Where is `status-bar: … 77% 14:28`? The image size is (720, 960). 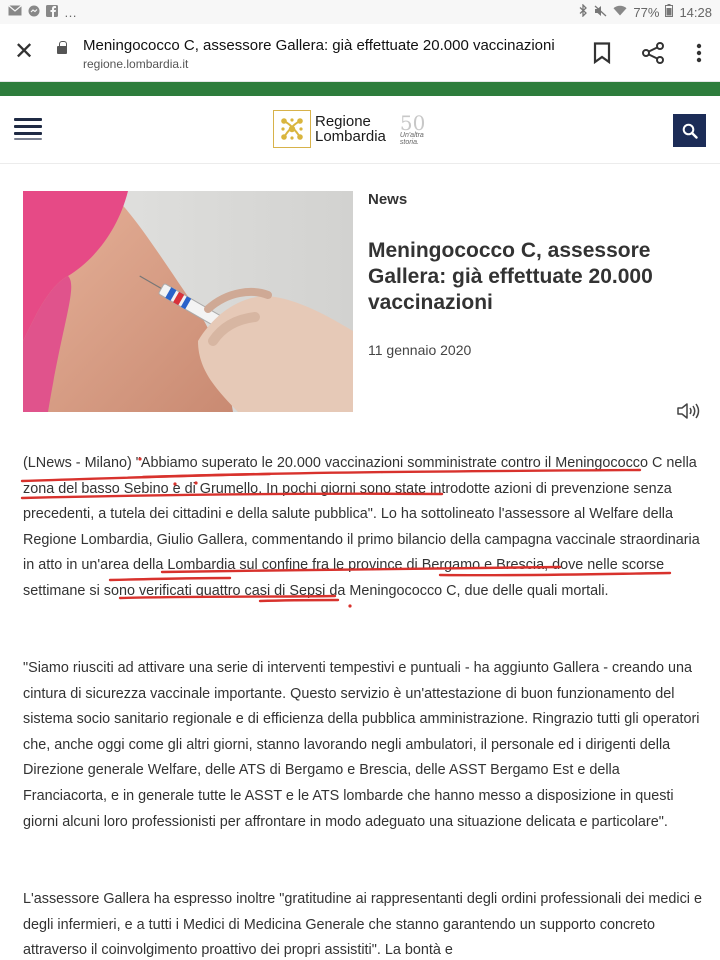 status-bar: … 77% 14:28 is located at coordinates (360, 12).